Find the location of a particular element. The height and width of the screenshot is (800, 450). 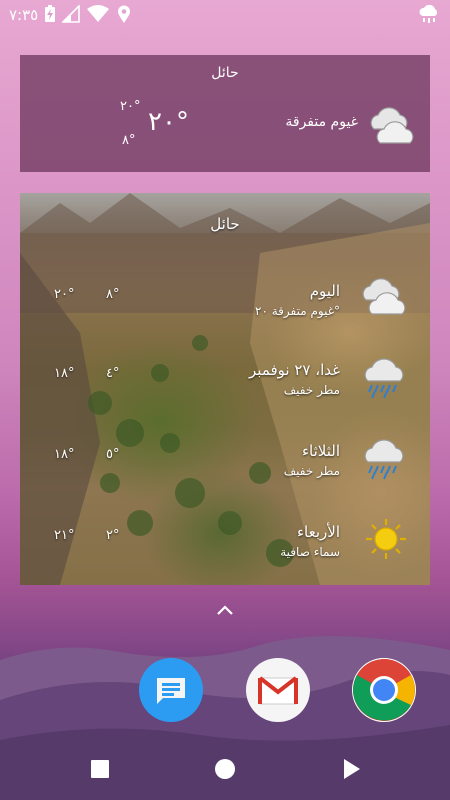

day-name: الأربعاء is located at coordinates (318, 532).